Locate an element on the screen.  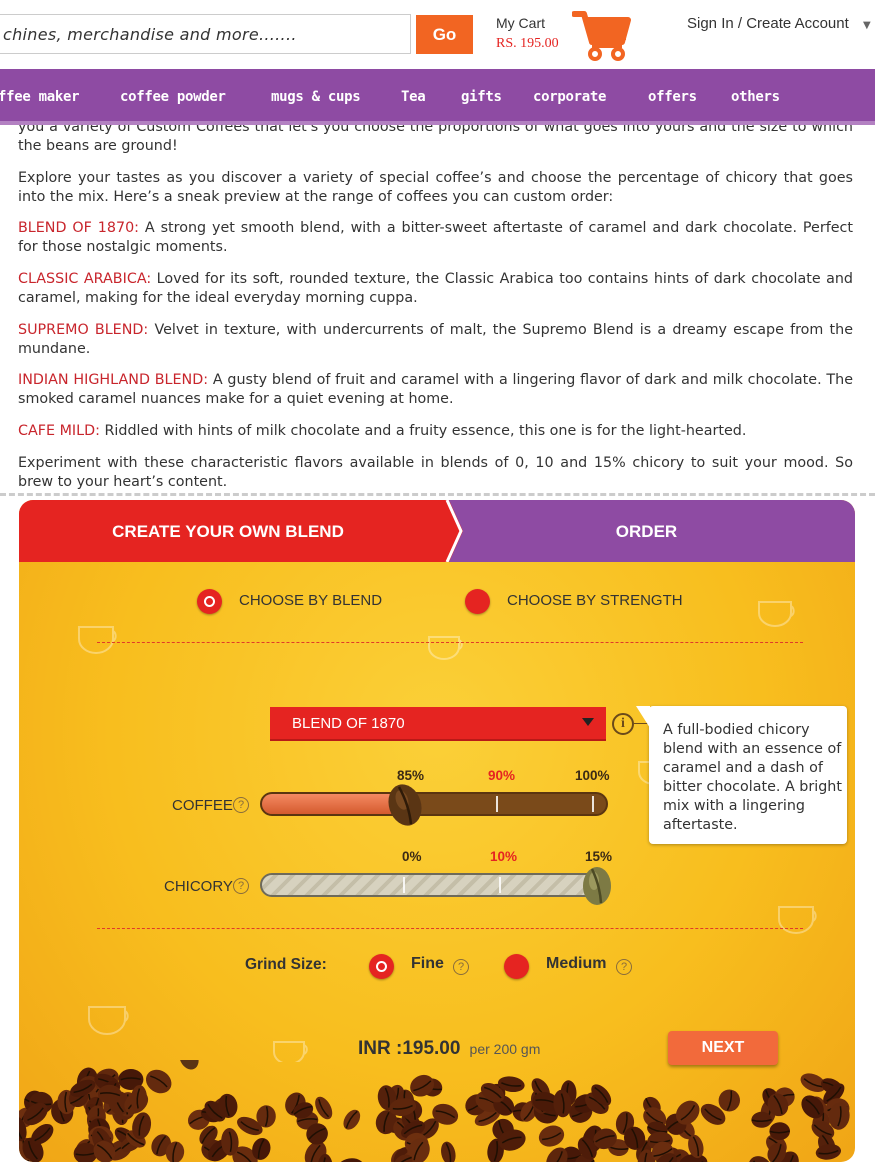
nav-item-corporate: corporate is located at coordinates (569, 97).